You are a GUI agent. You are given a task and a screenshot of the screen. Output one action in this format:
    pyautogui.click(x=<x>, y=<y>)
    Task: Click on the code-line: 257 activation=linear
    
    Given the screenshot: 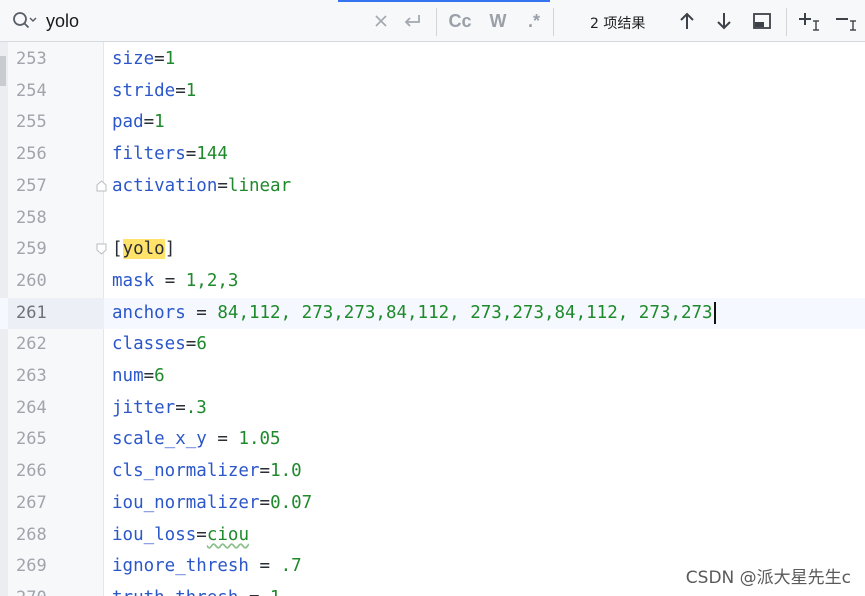 What is the action you would take?
    pyautogui.click(x=432, y=187)
    